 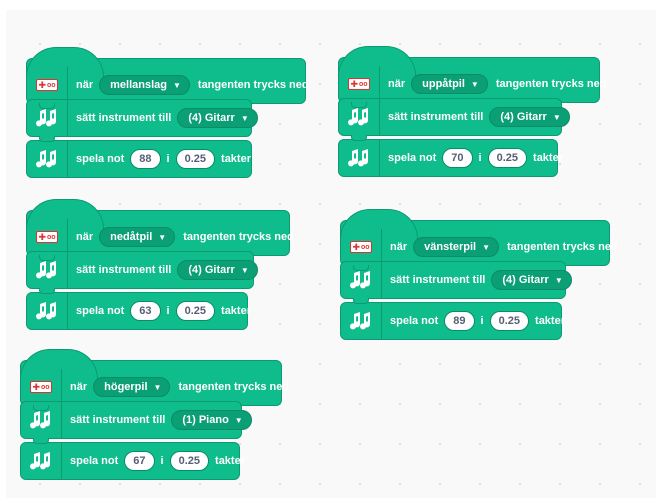 I want to click on set-instrument-block: sätt instrument till (1) Piano ▼, so click(x=136, y=422).